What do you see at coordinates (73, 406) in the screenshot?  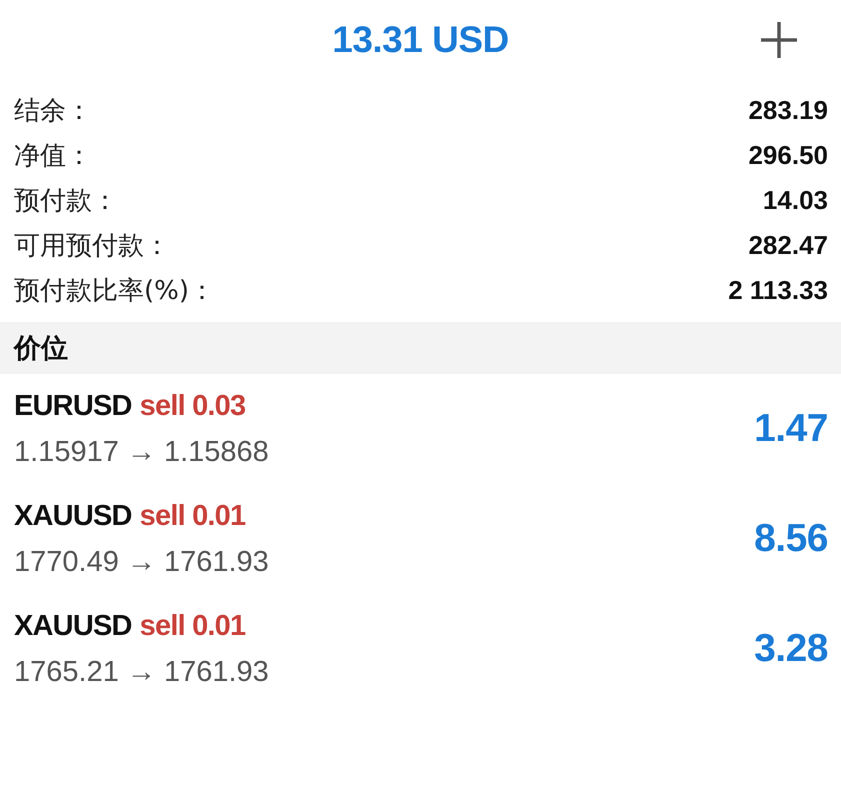 I see `symbol-label: EURUSD` at bounding box center [73, 406].